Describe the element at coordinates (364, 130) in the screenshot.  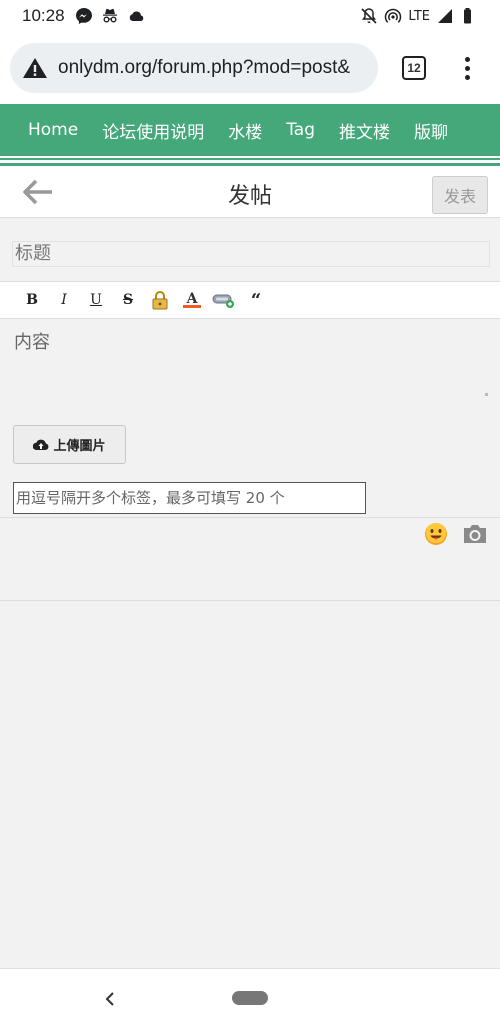
I see `nav-item-recommend: 推文楼` at that location.